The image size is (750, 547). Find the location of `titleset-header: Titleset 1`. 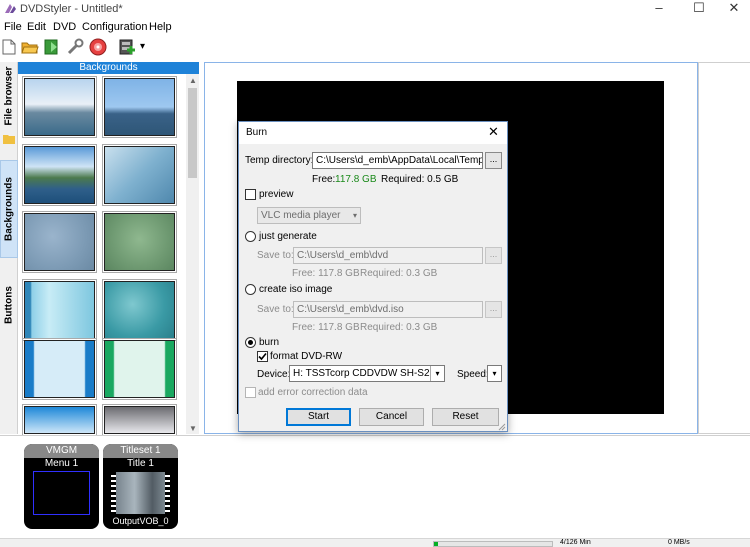

titleset-header: Titleset 1 is located at coordinates (140, 451).